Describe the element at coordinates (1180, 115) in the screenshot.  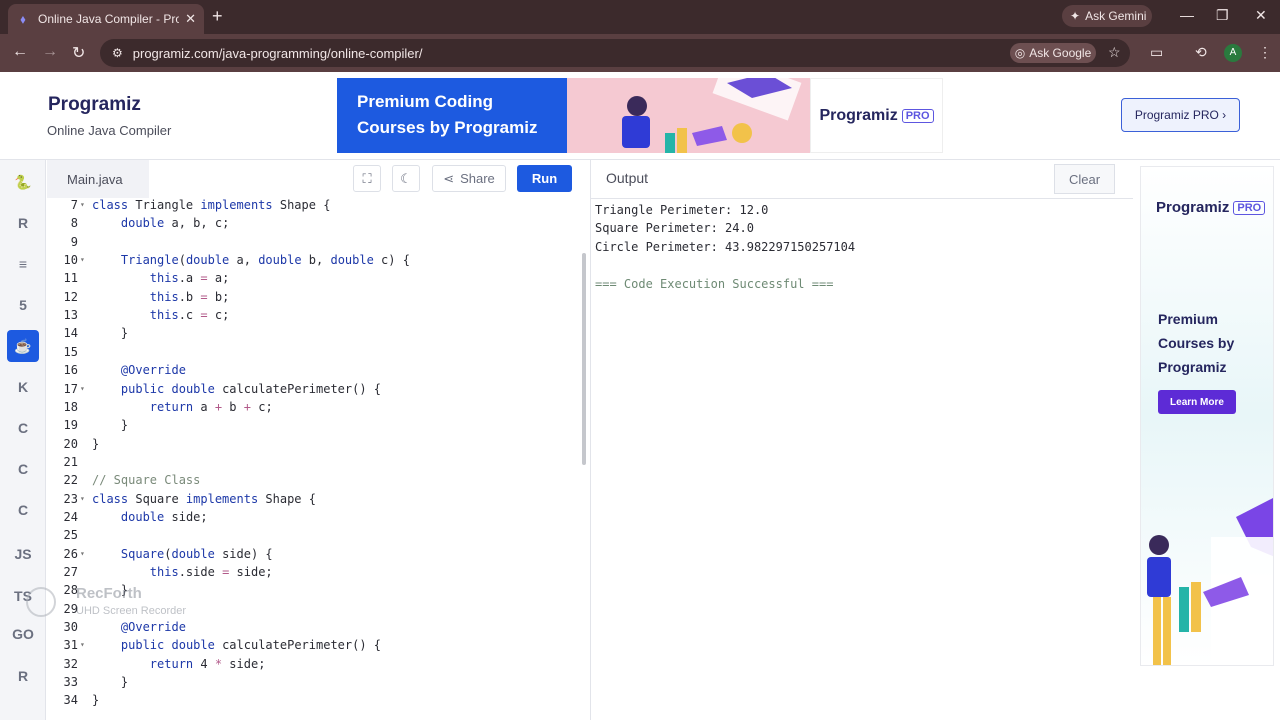
I see `programiz-pro-button: Programiz PRO ›` at that location.